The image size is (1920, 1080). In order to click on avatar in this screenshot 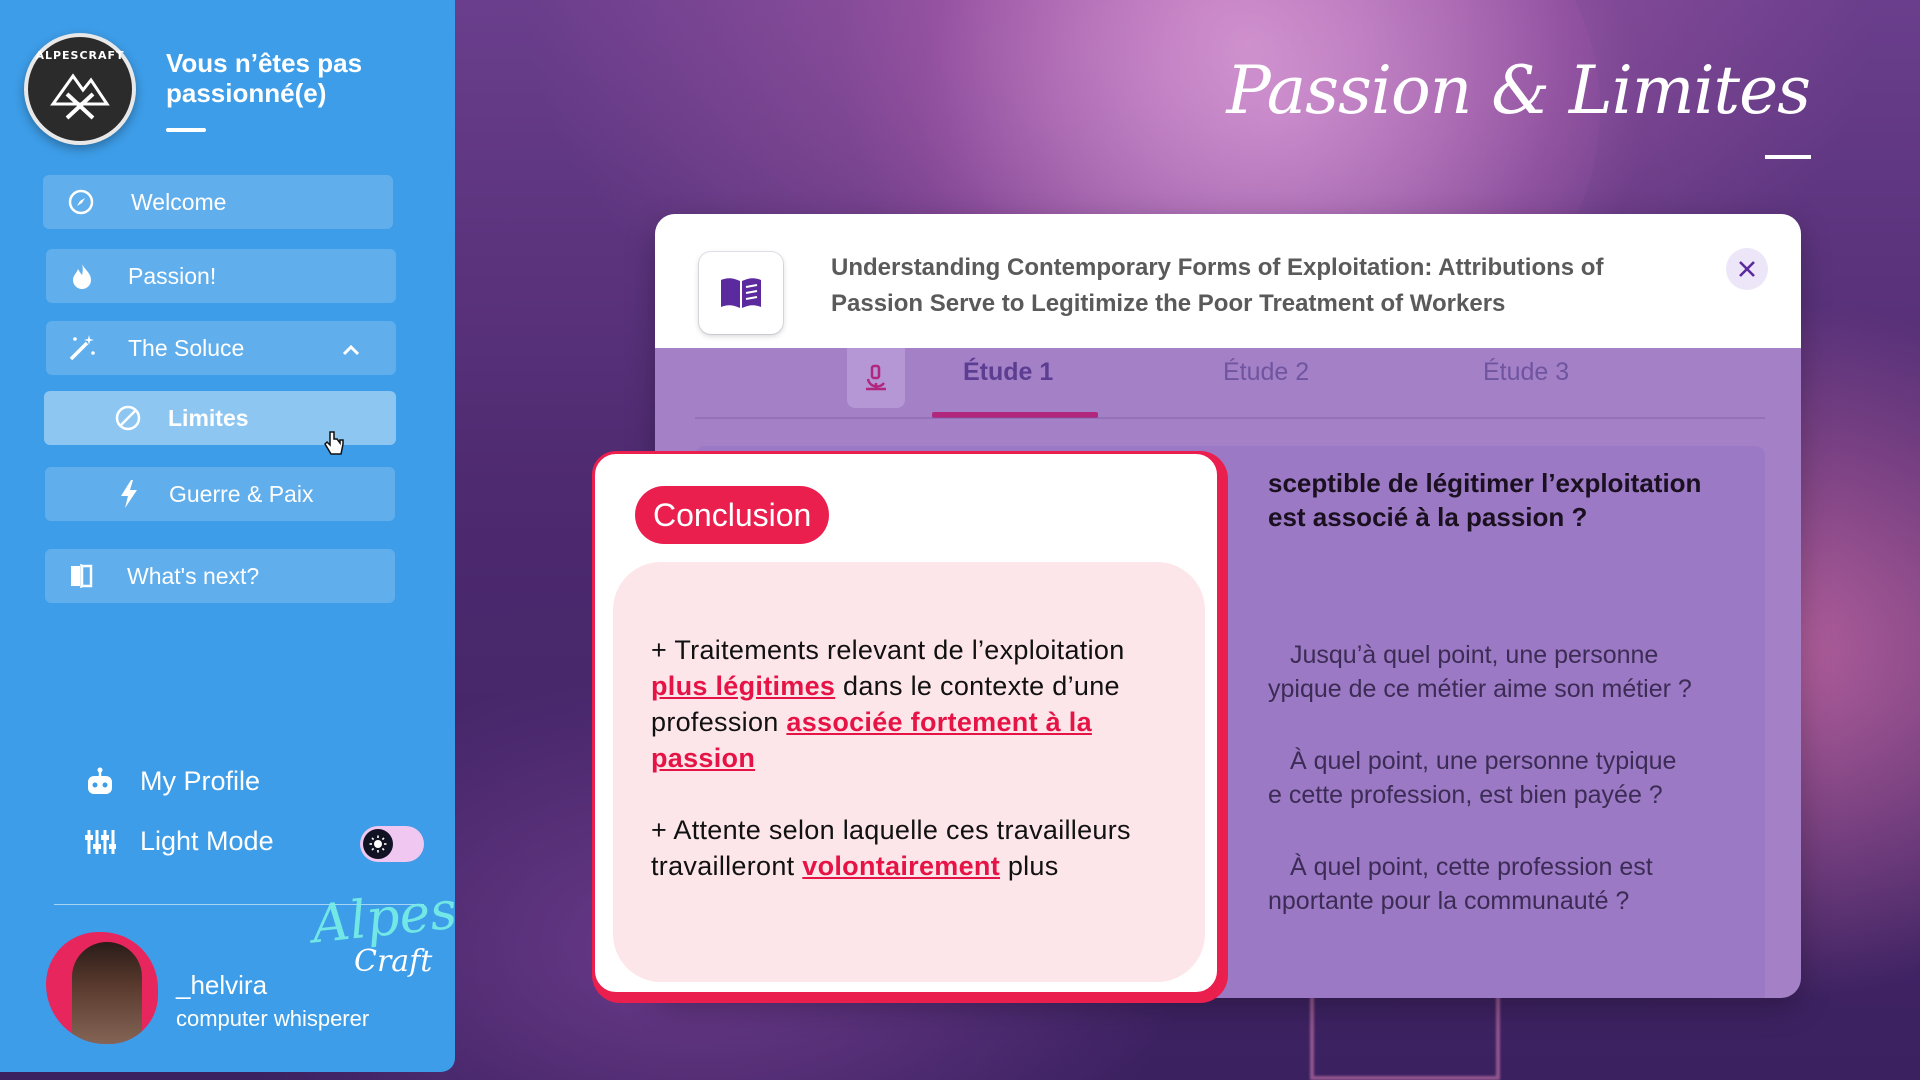, I will do `click(102, 988)`.